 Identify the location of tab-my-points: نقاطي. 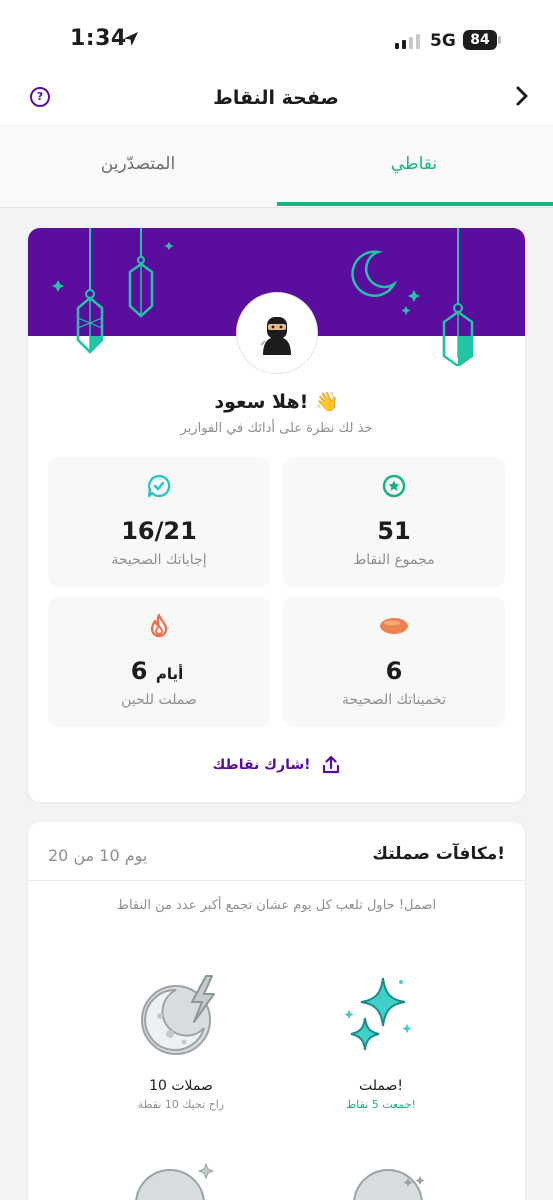
(414, 164).